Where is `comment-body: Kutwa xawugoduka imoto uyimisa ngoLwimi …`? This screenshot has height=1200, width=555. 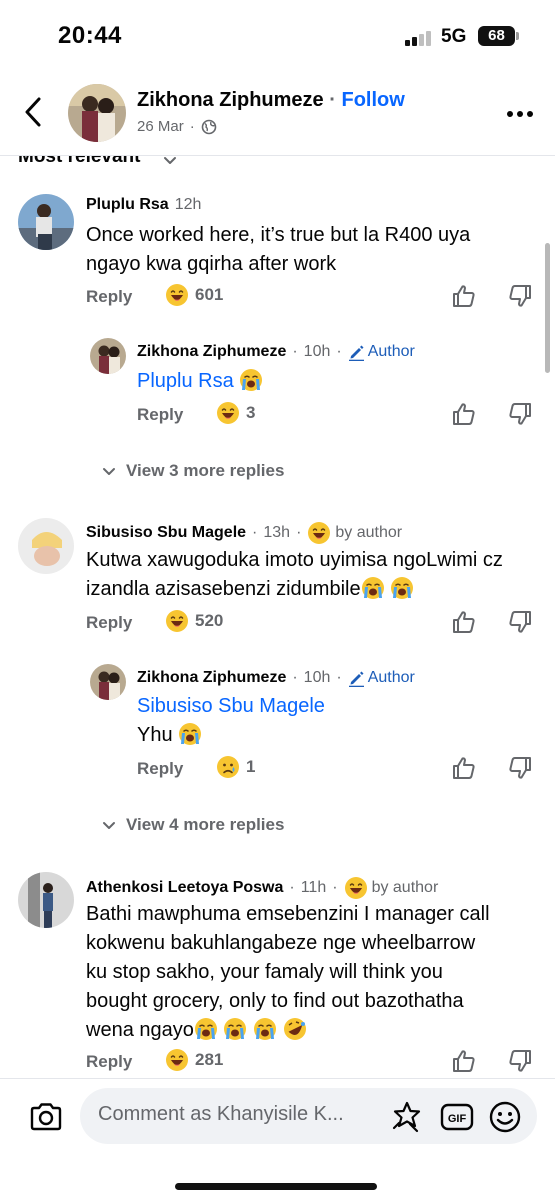 comment-body: Kutwa xawugoduka imoto uyimisa ngoLwimi … is located at coordinates (294, 574).